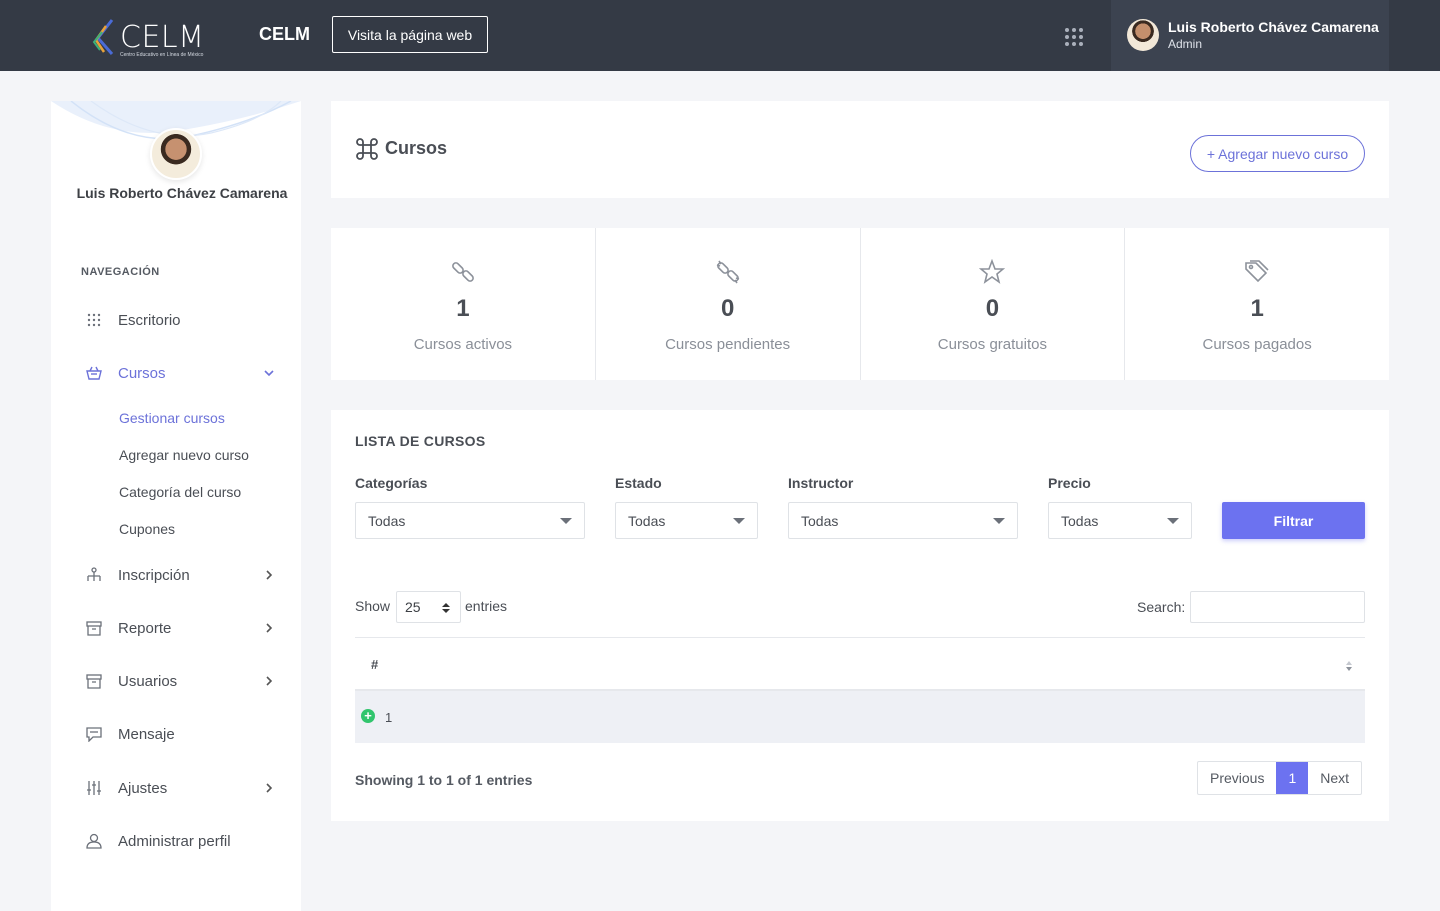 The image size is (1440, 911). I want to click on table-header: #, so click(860, 664).